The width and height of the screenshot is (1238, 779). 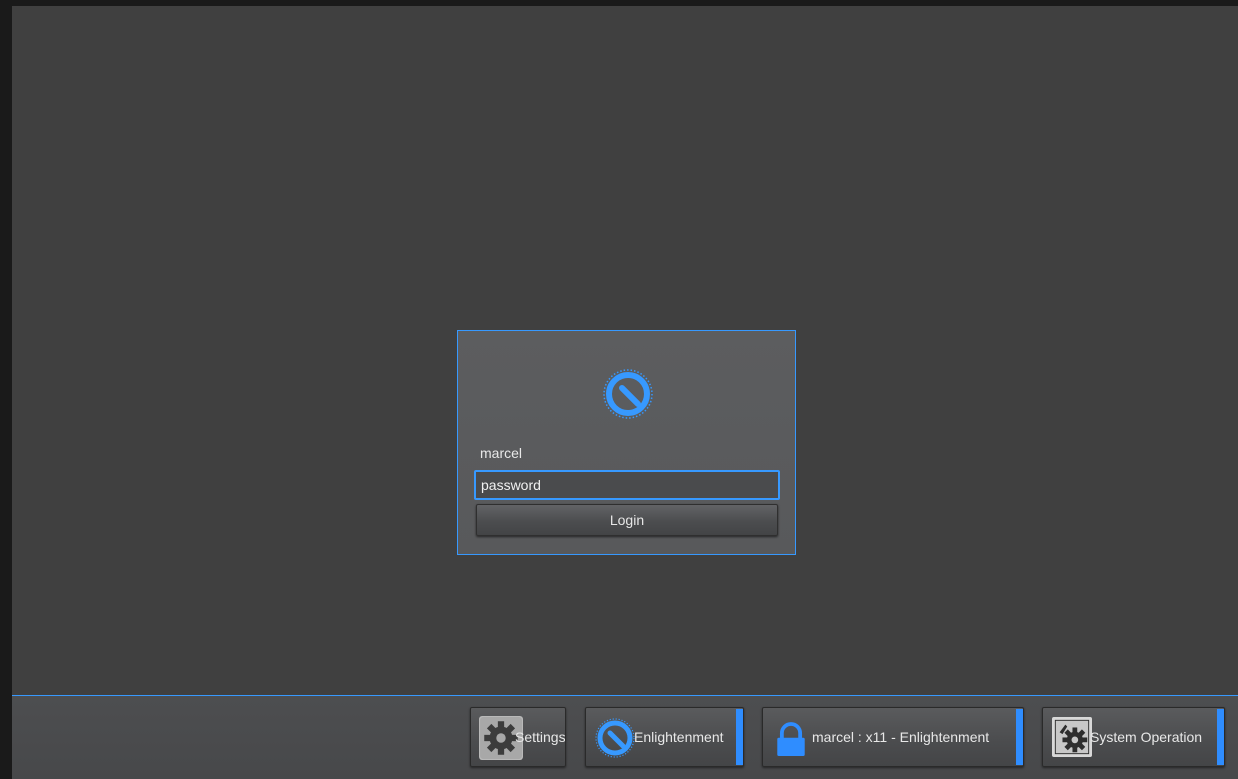 I want to click on shelf-item-label: Enlightenment, so click(x=679, y=737).